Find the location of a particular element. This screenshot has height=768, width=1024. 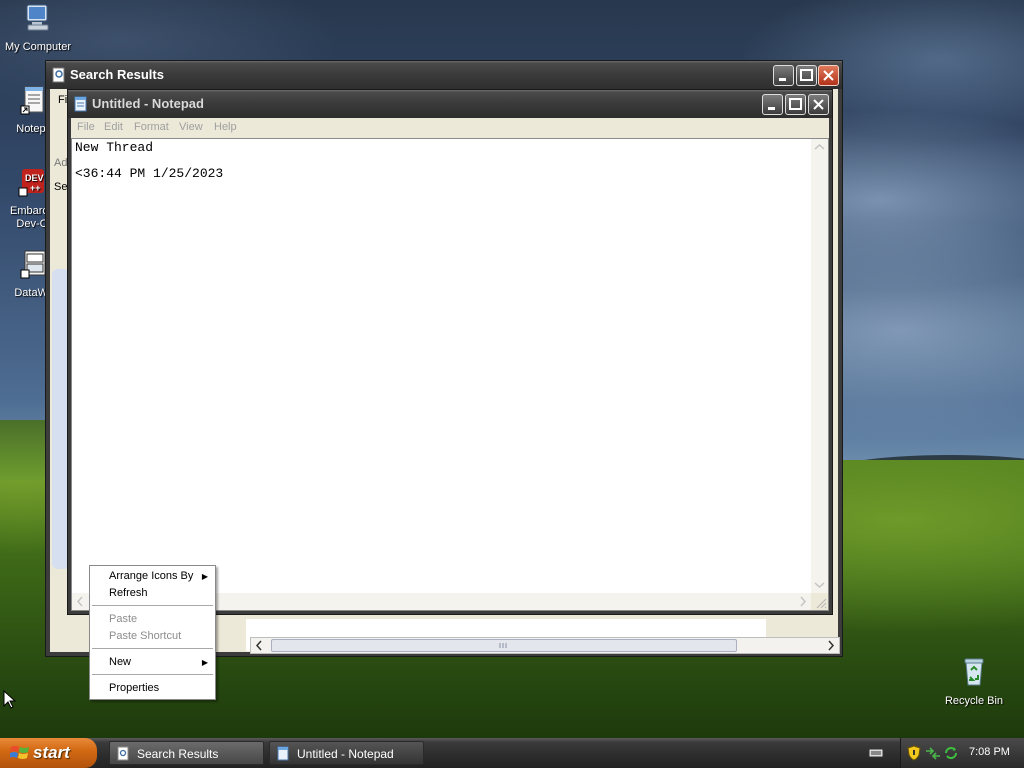

desktop-icon-my-computer: My Computer is located at coordinates (39, 28).